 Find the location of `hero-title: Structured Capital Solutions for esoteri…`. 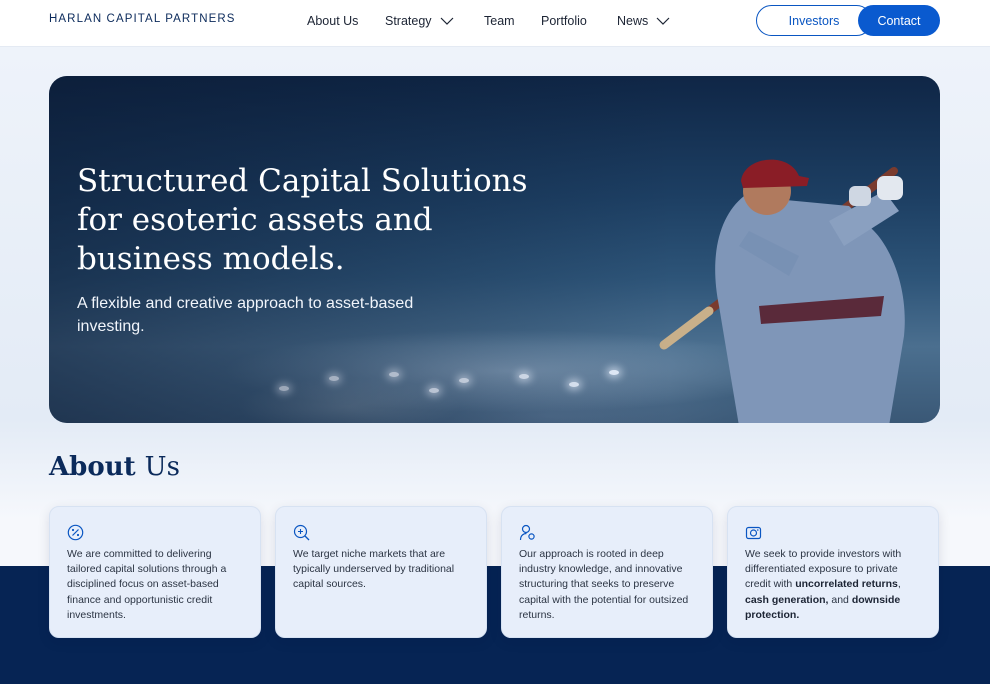

hero-title: Structured Capital Solutions for esoteri… is located at coordinates (302, 220).